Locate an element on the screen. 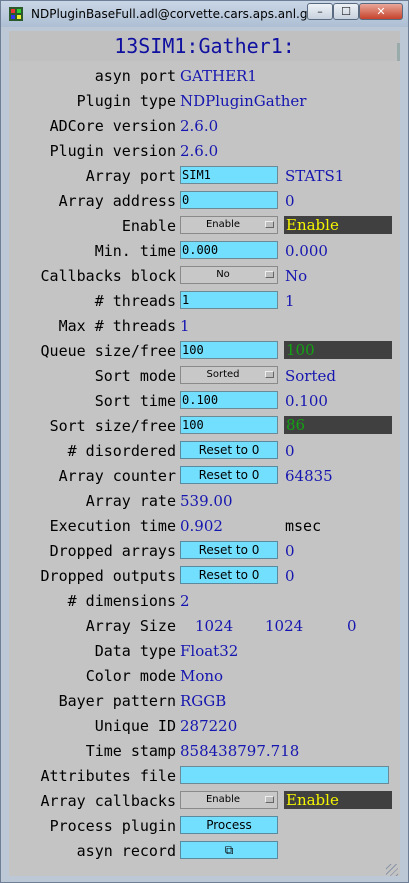 The image size is (409, 883). adcore-version-value: 2.6.0 is located at coordinates (199, 126).